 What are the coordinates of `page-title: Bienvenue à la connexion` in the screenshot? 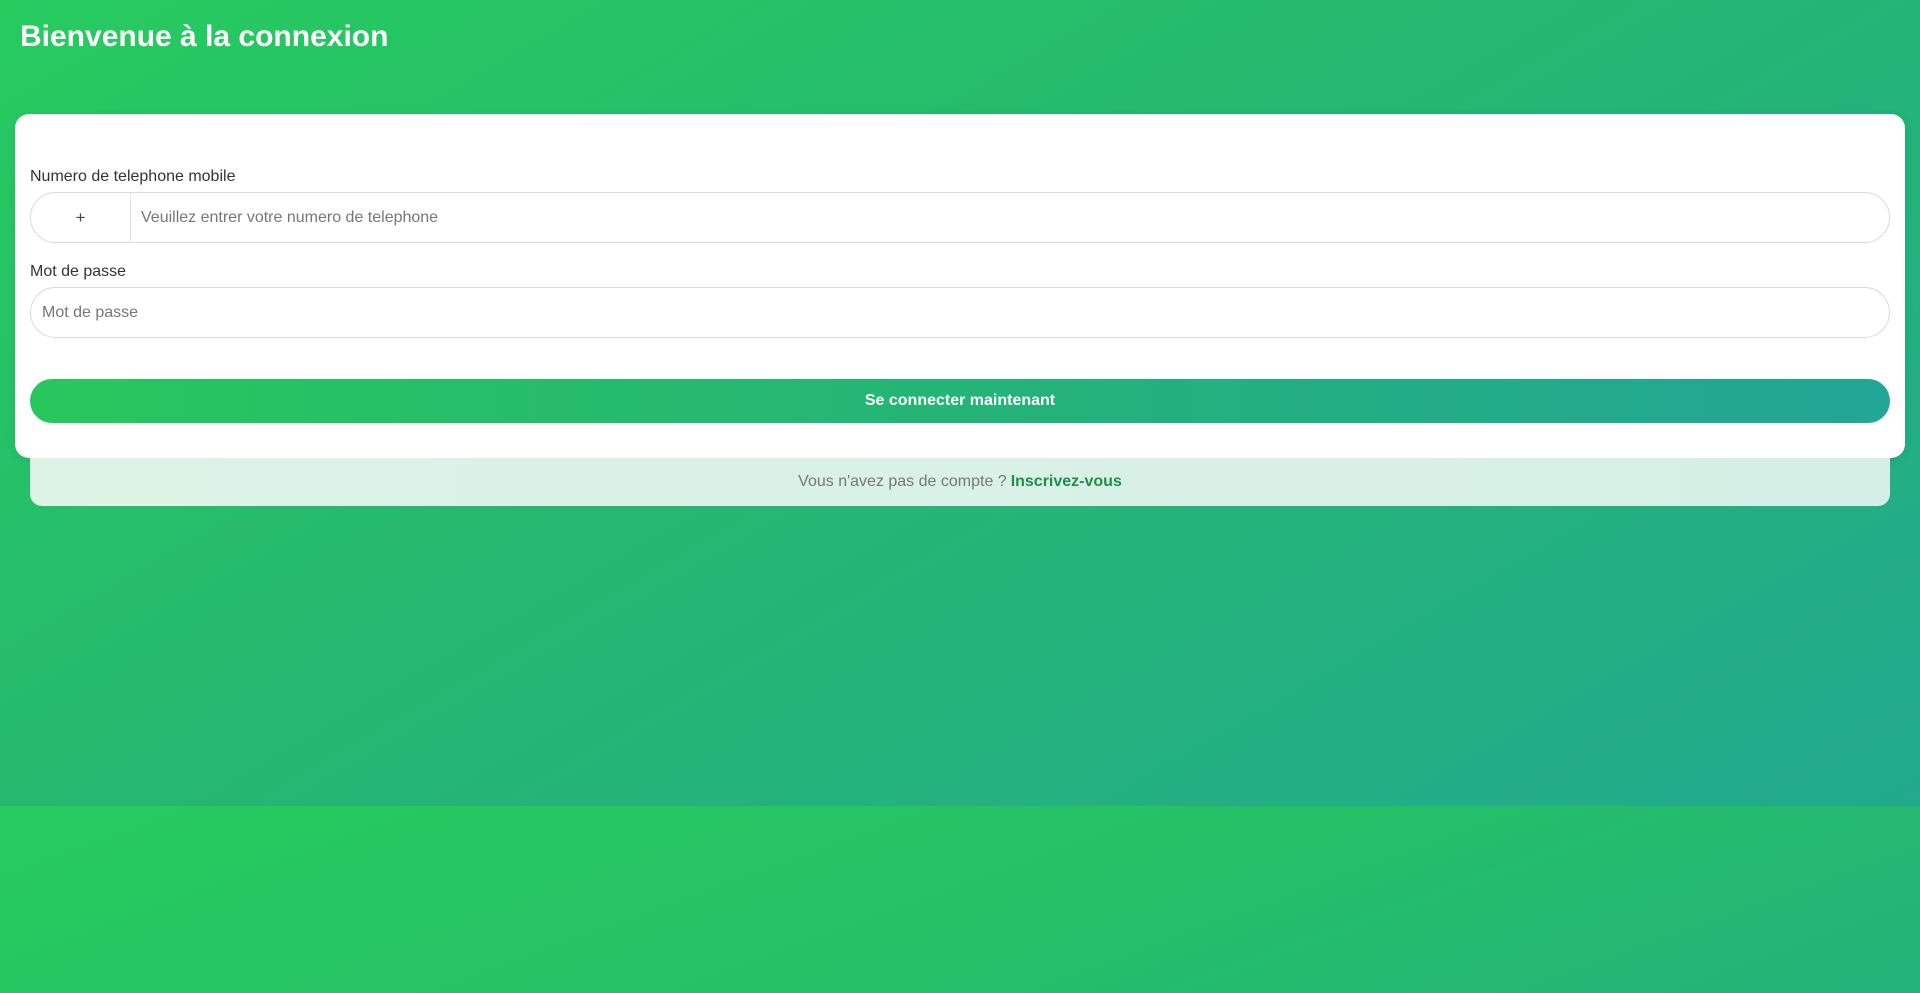 It's located at (204, 36).